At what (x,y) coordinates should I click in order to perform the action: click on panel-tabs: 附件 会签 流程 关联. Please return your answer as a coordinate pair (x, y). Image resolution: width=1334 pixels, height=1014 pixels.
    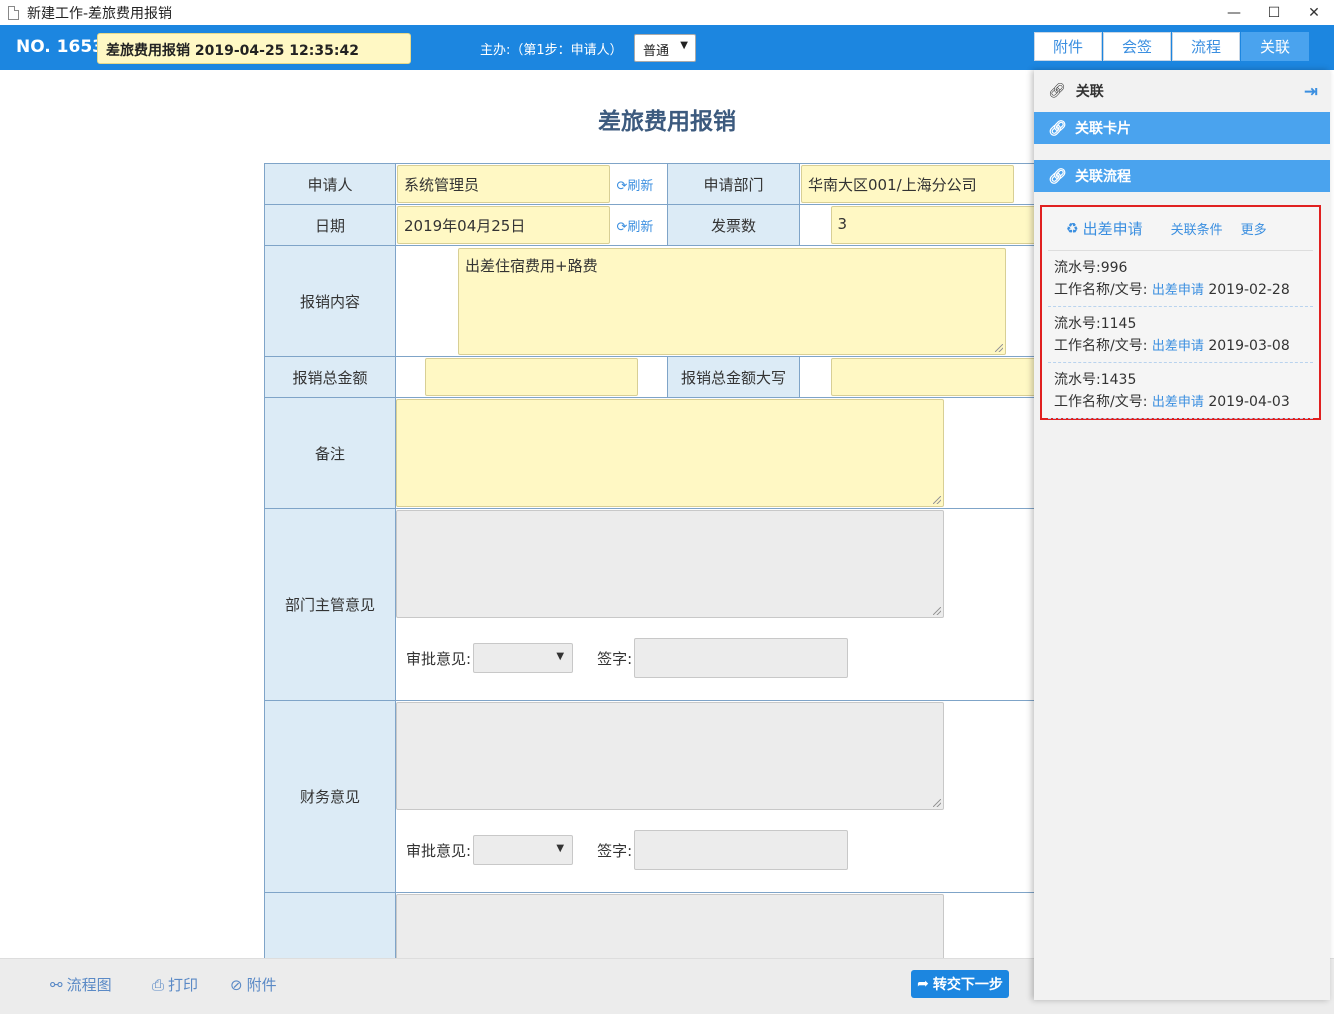
    Looking at the image, I should click on (1172, 46).